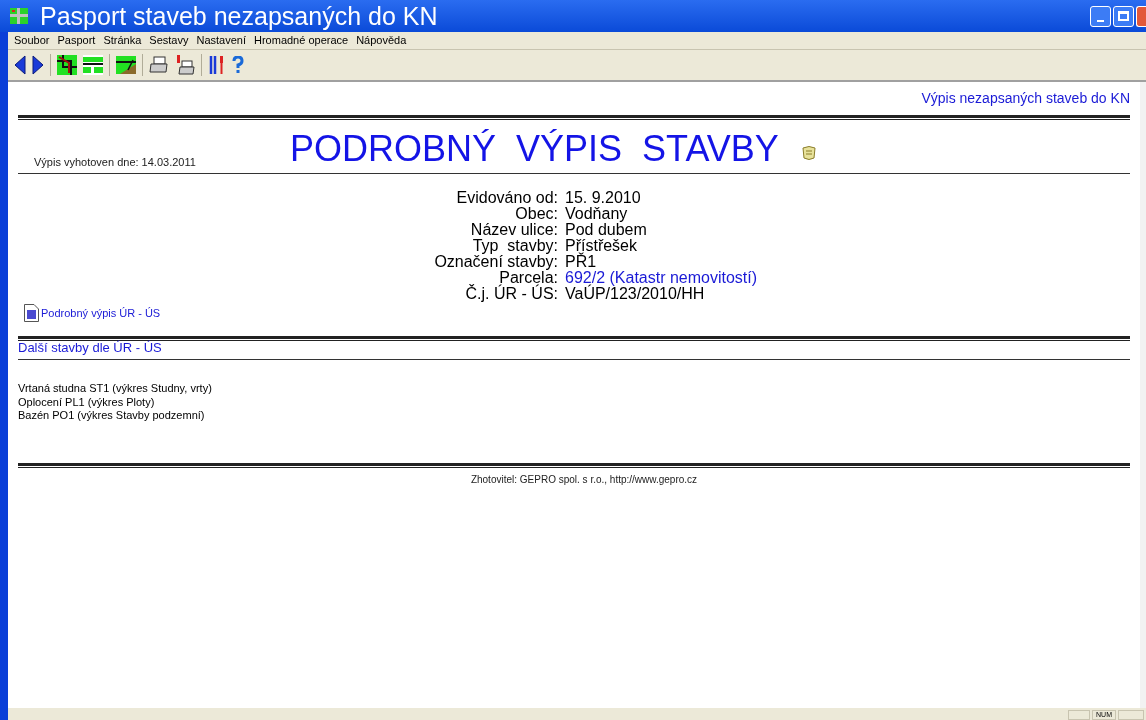 This screenshot has height=720, width=1146. I want to click on building-item: Vrtaná studna ST1 (výkres Studny, vrty), so click(115, 389).